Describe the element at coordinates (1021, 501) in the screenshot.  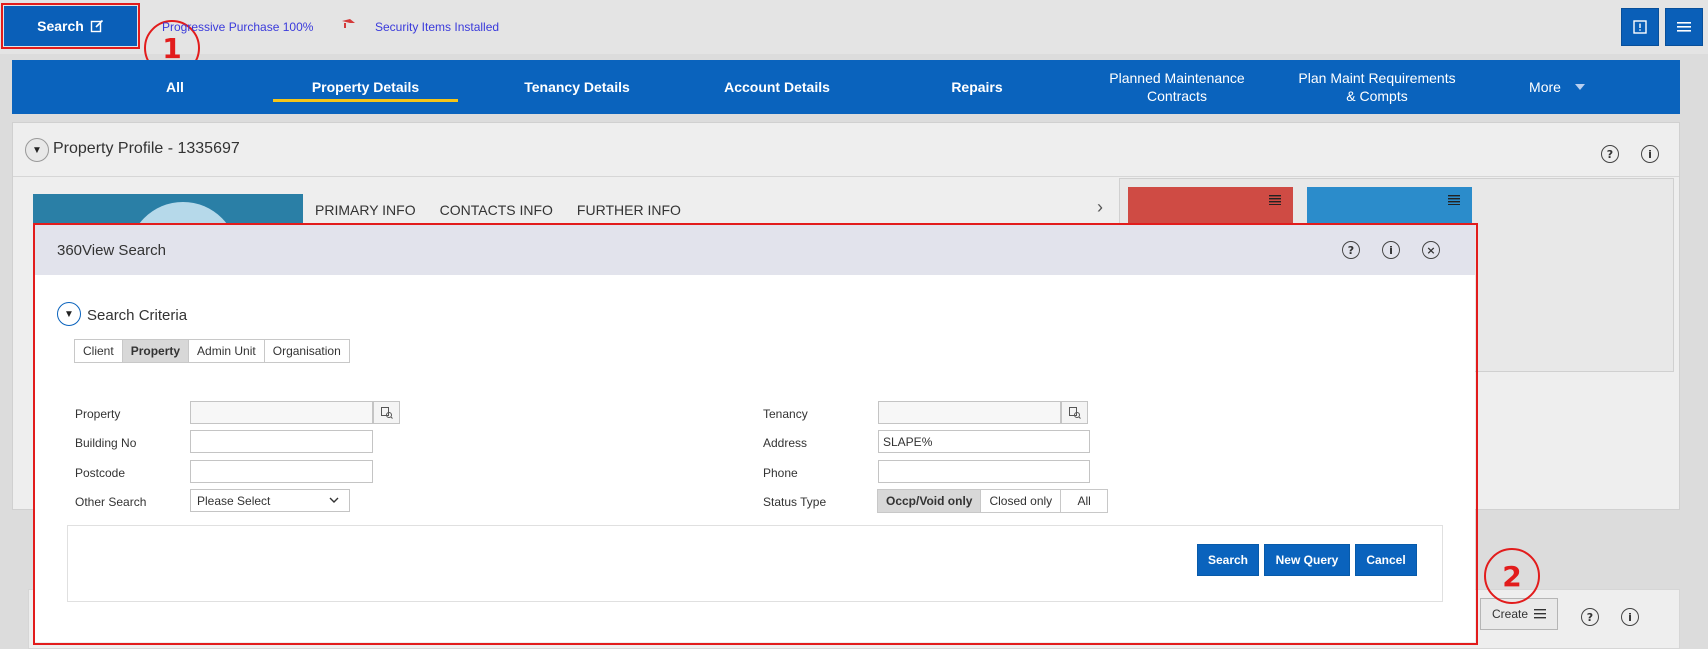
I see `status-closed: Closed only` at that location.